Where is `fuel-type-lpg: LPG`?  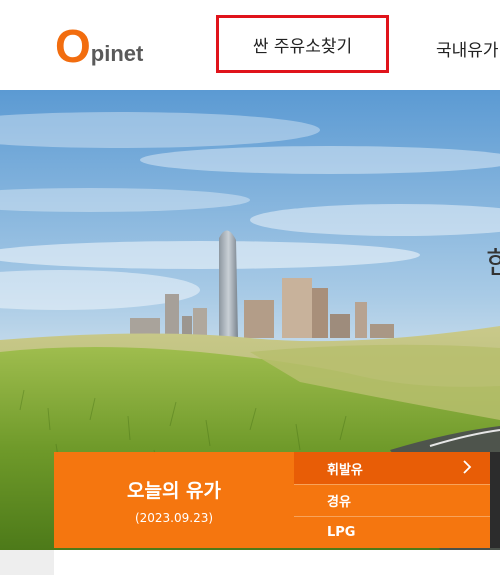
fuel-type-lpg: LPG is located at coordinates (392, 532).